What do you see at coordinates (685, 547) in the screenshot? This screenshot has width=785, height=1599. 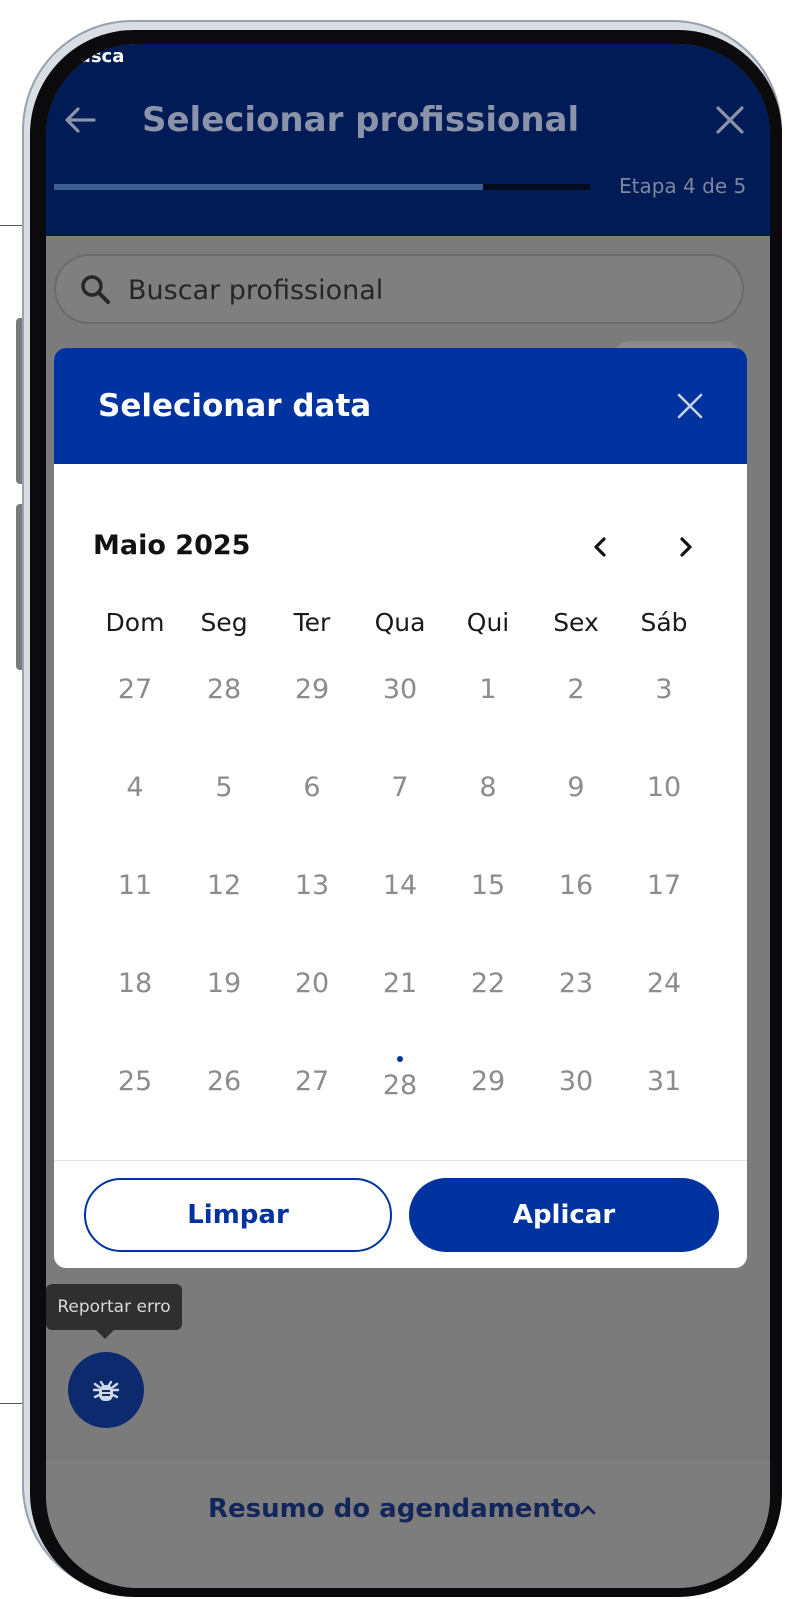 I see `chevron-right-icon` at bounding box center [685, 547].